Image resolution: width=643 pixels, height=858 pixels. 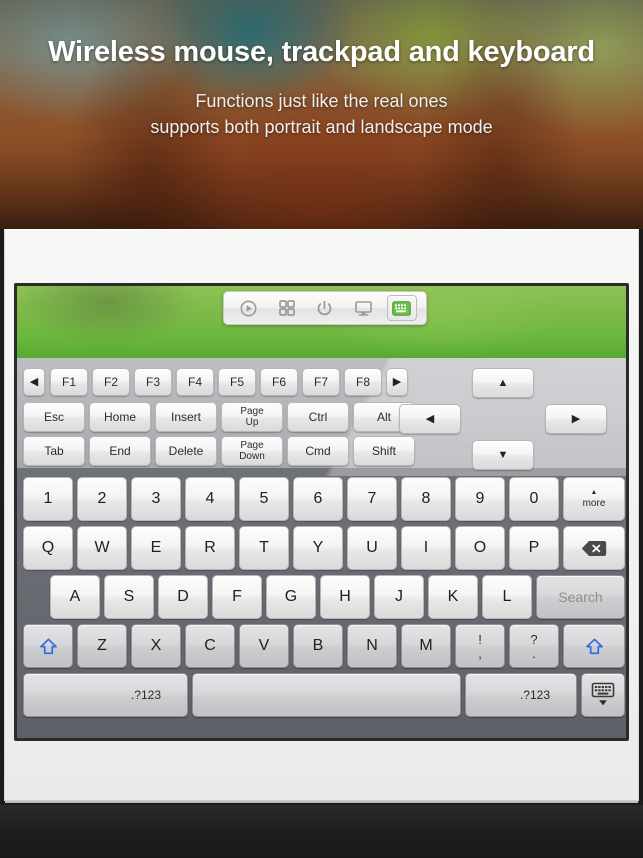 I want to click on key-page-up: Page Up, so click(x=252, y=417).